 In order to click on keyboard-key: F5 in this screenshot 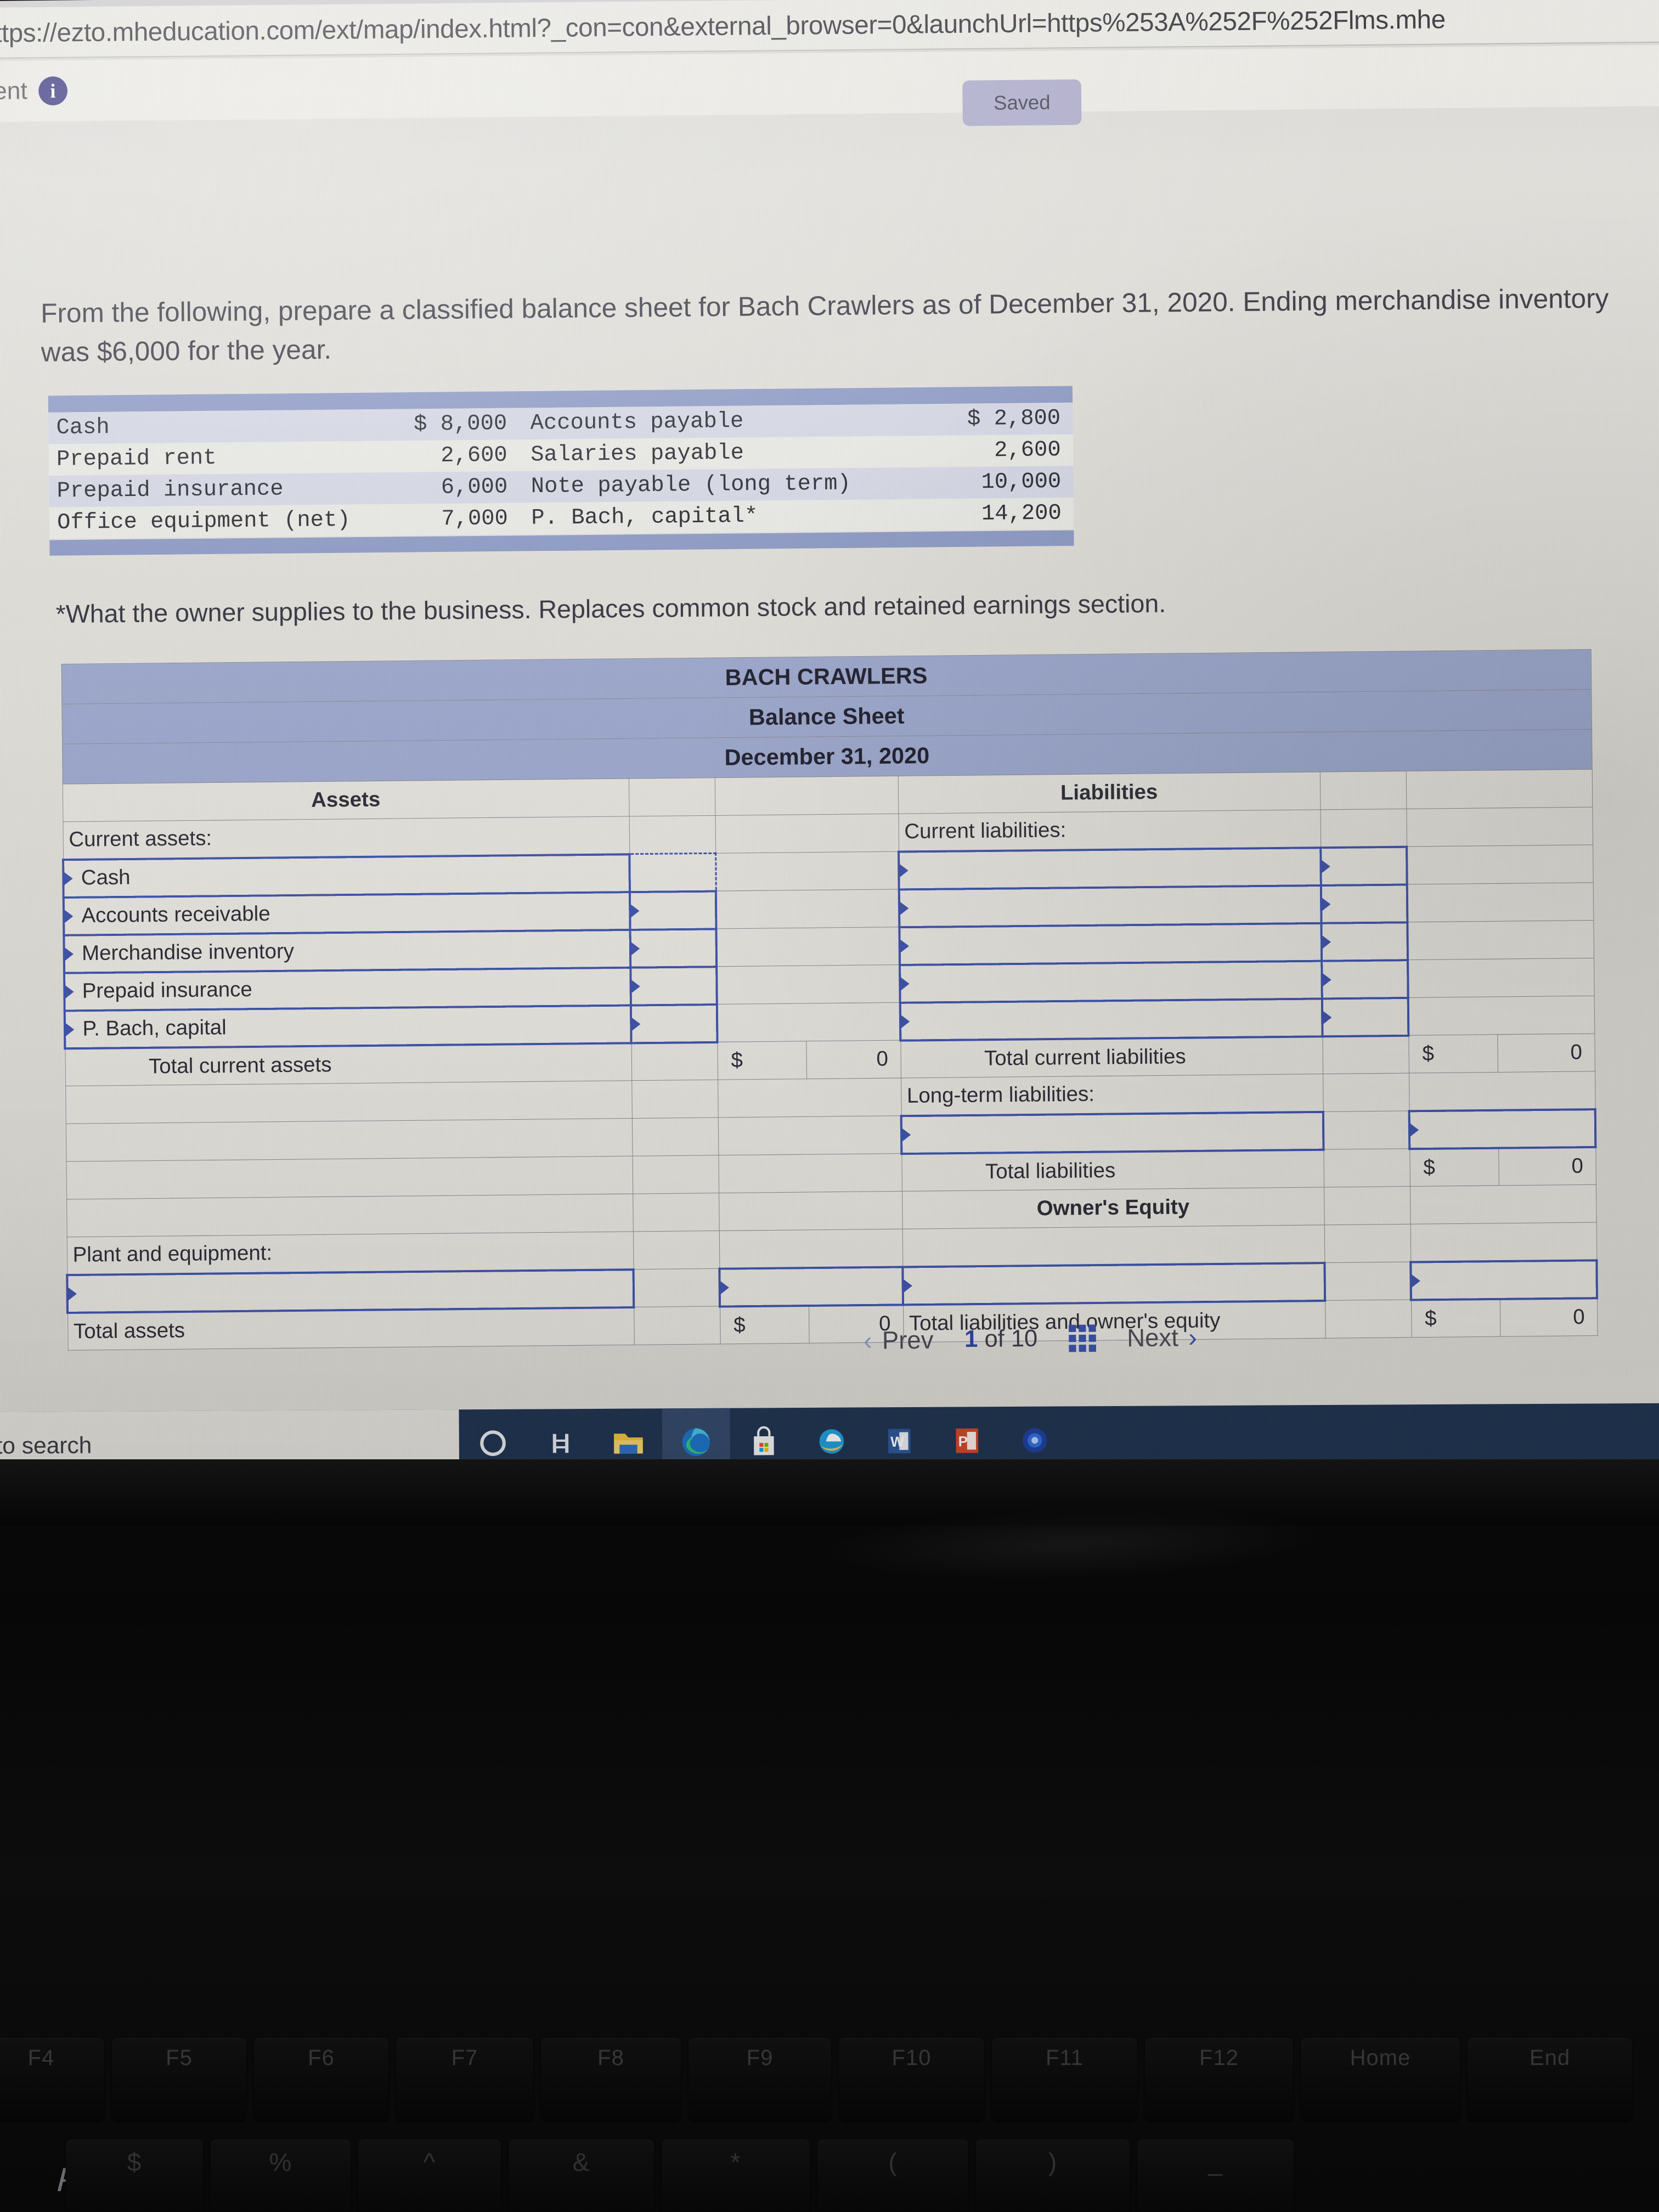, I will do `click(179, 2079)`.